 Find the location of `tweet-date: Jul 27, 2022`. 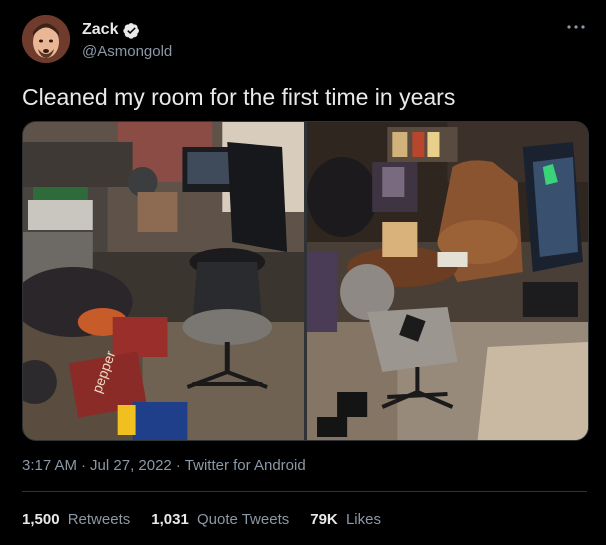

tweet-date: Jul 27, 2022 is located at coordinates (131, 465).